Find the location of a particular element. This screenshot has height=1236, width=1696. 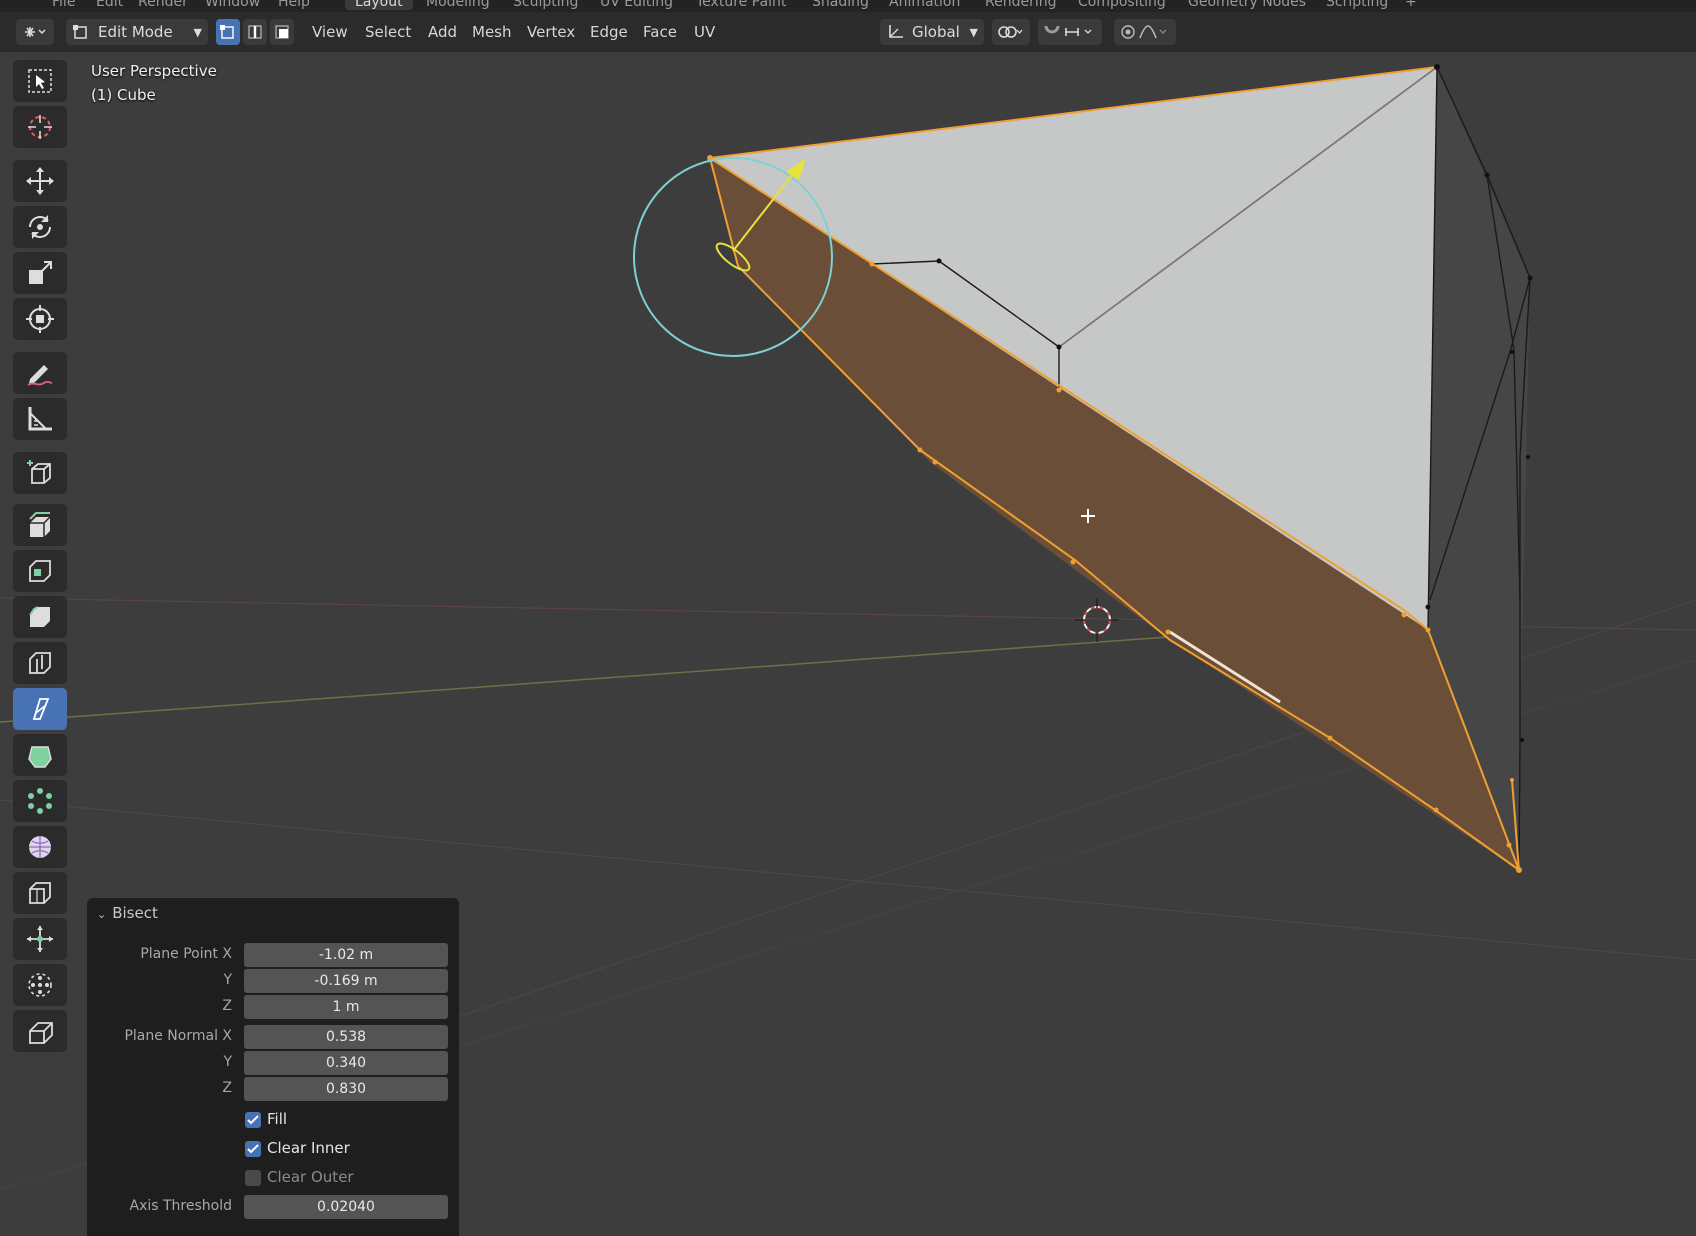

edit-mode-icon is located at coordinates (80, 32).